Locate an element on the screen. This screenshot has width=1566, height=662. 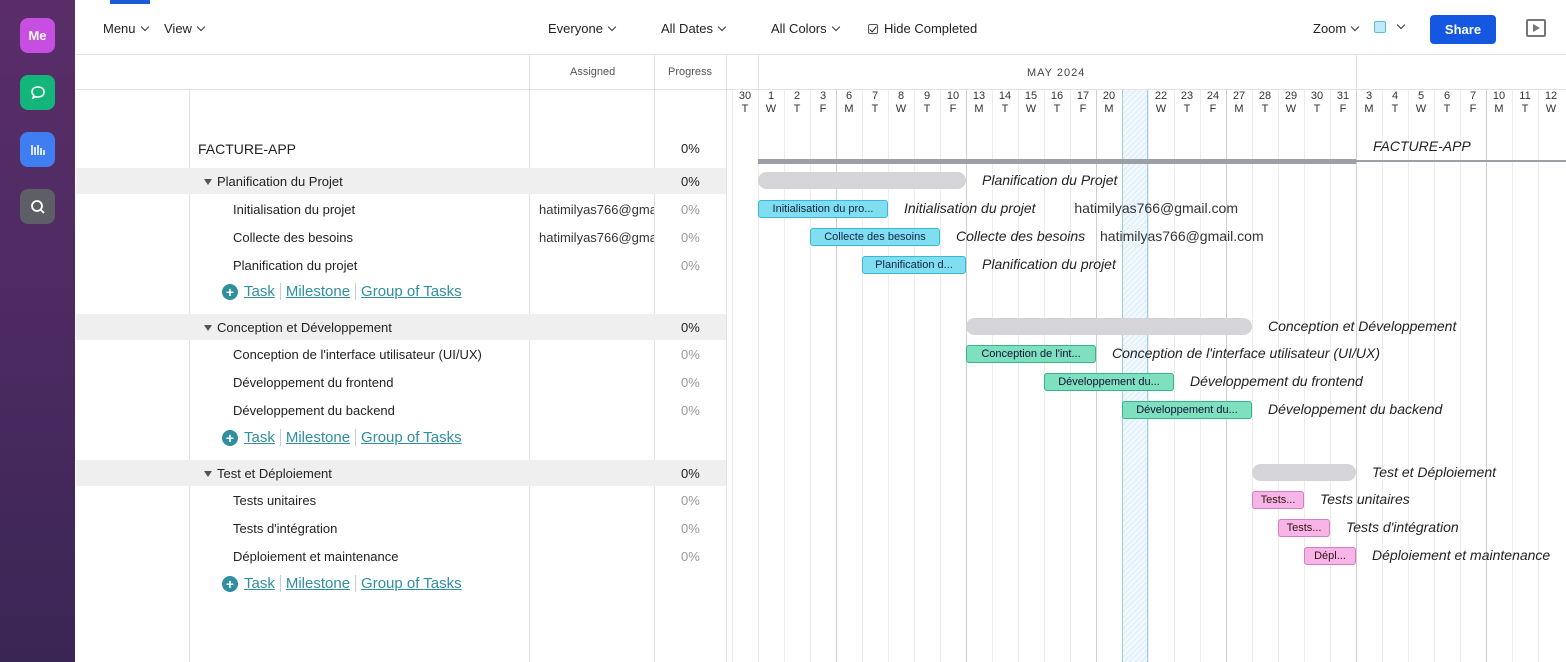
group-name: Conception et Développement is located at coordinates (298, 327).